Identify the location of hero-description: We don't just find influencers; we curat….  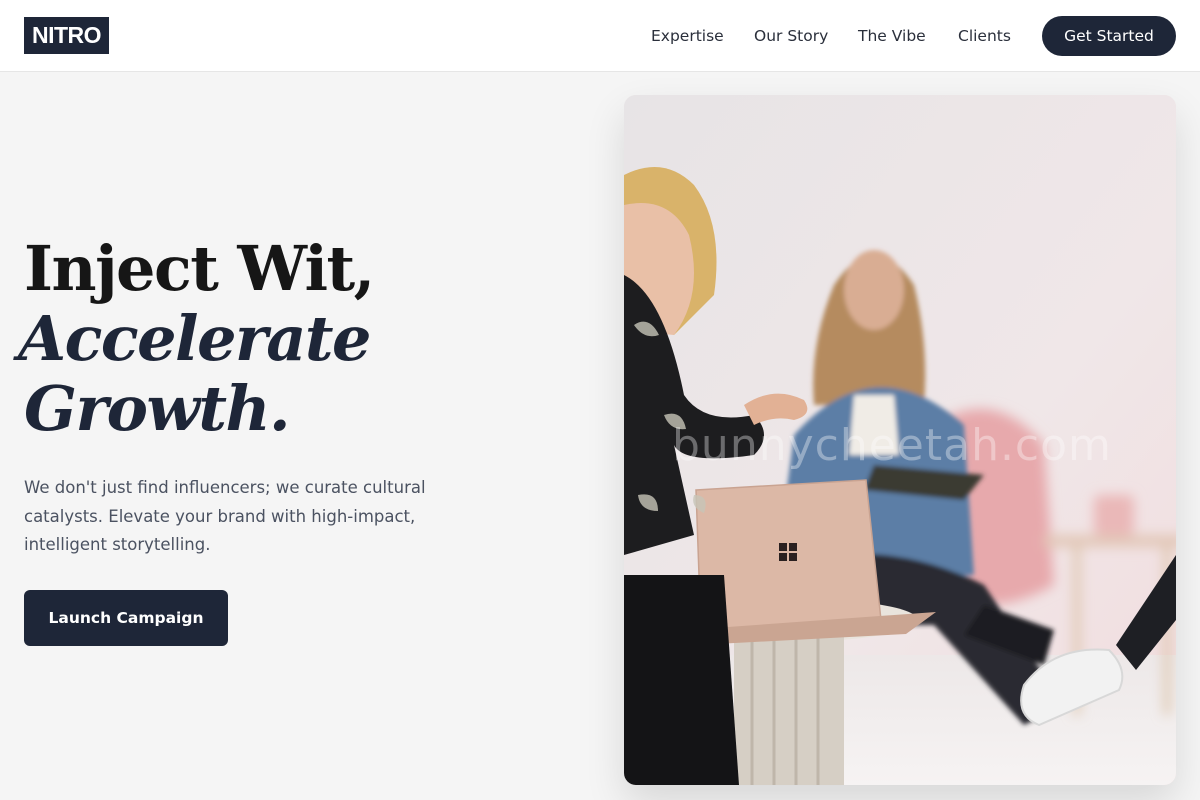
(225, 516).